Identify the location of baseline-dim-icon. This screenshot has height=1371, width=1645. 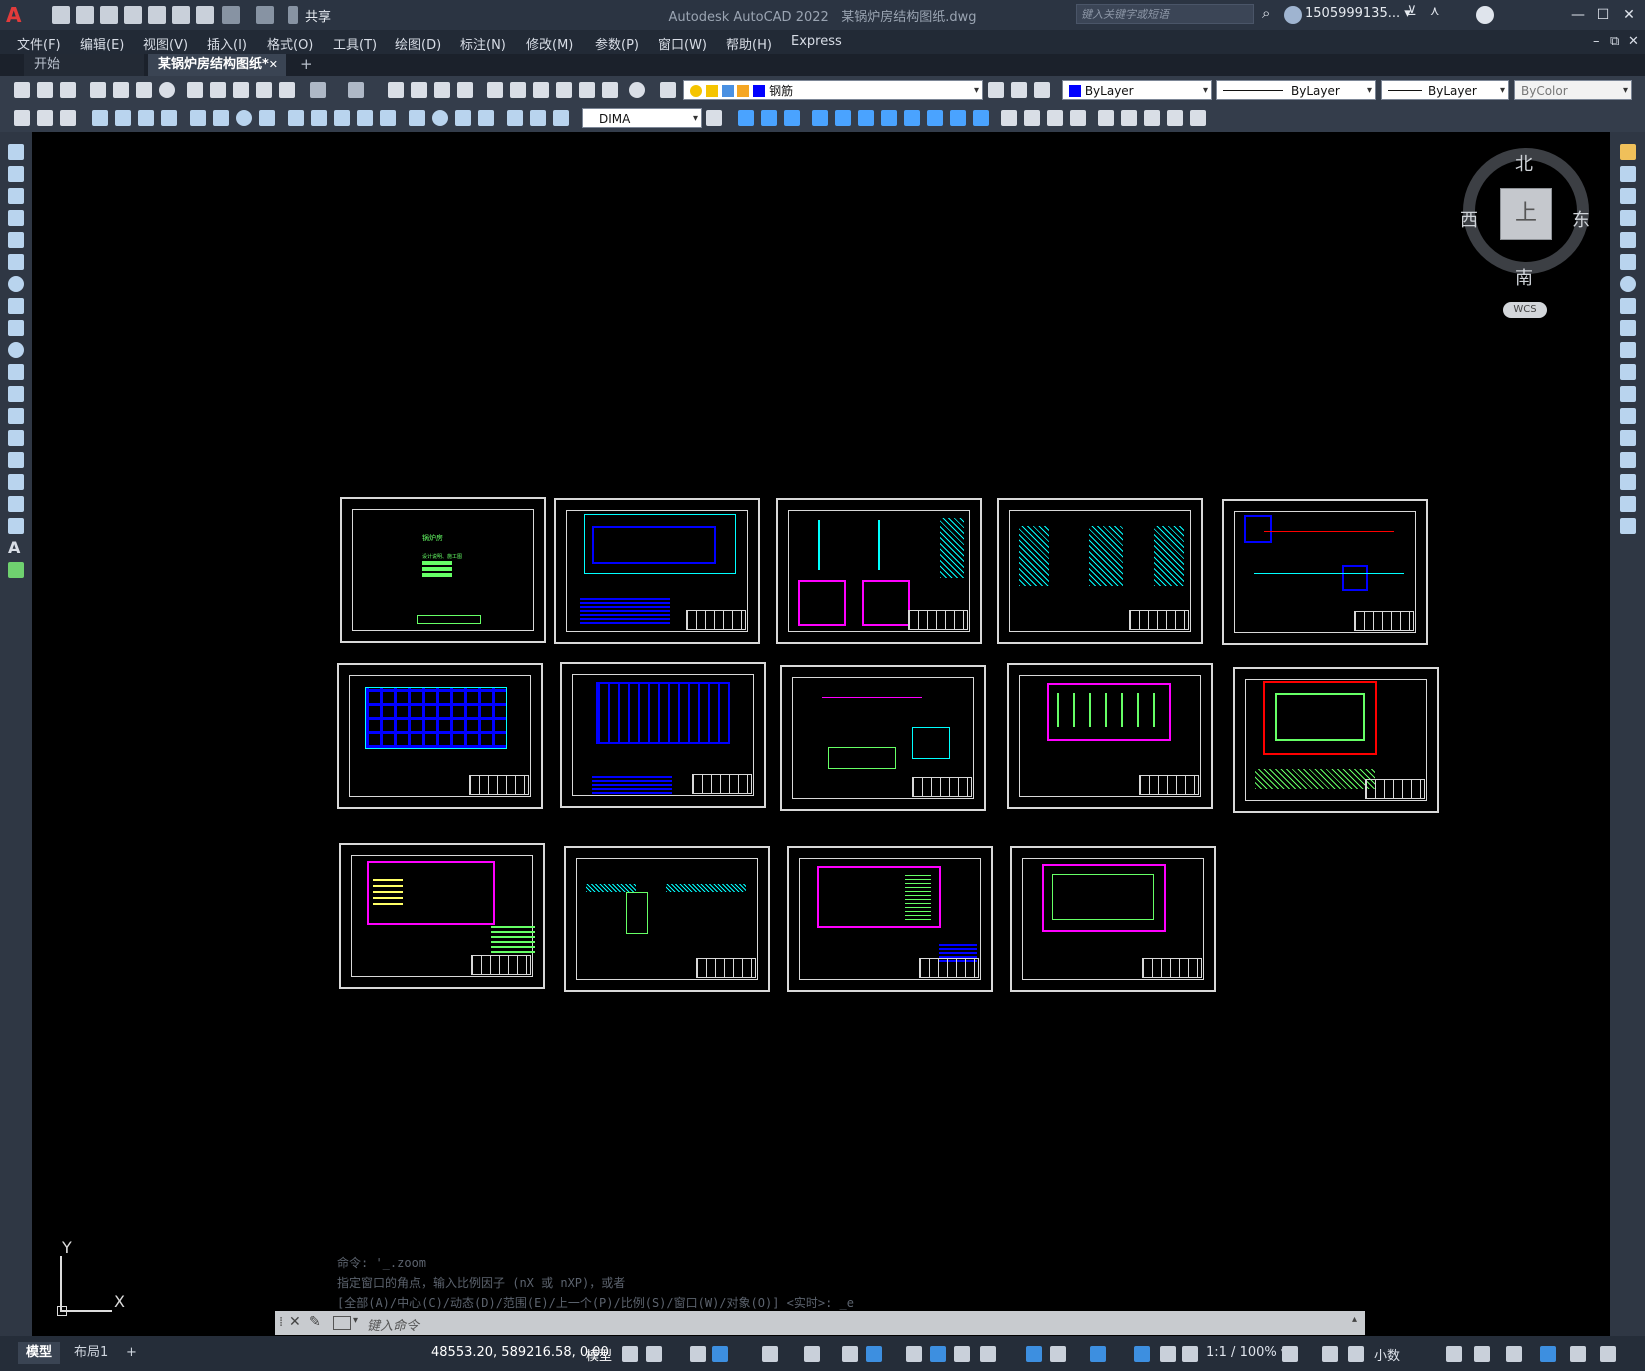
(319, 118).